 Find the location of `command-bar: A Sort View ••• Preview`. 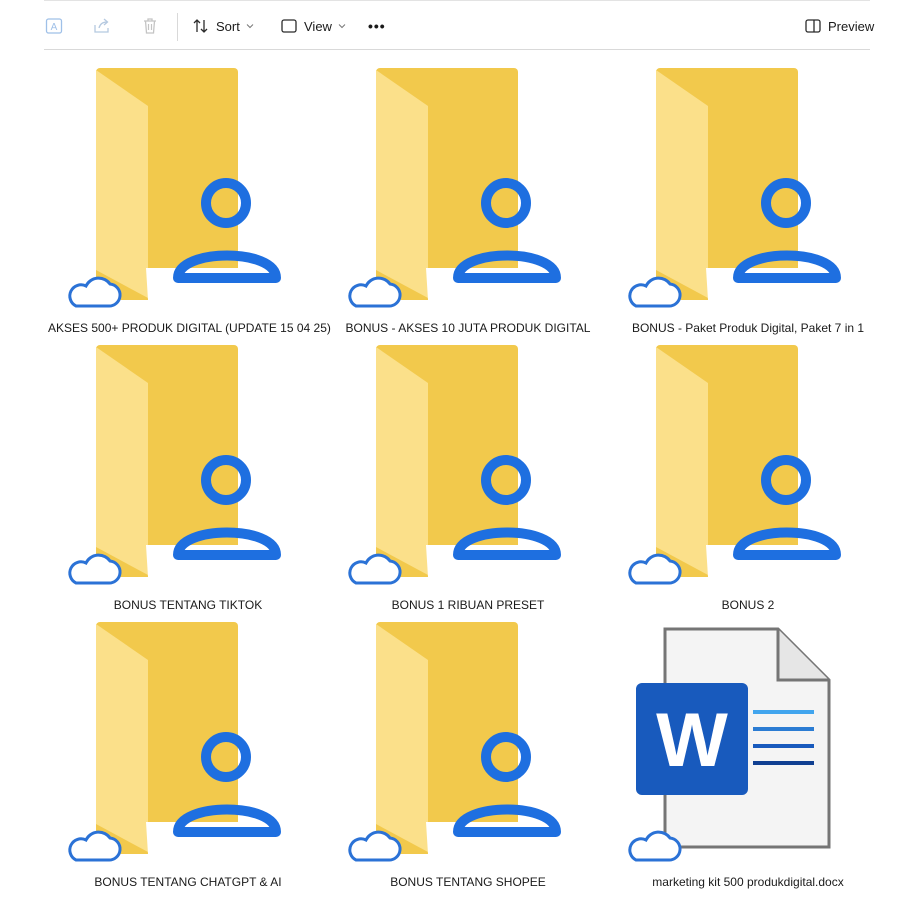

command-bar: A Sort View ••• Preview is located at coordinates (459, 25).